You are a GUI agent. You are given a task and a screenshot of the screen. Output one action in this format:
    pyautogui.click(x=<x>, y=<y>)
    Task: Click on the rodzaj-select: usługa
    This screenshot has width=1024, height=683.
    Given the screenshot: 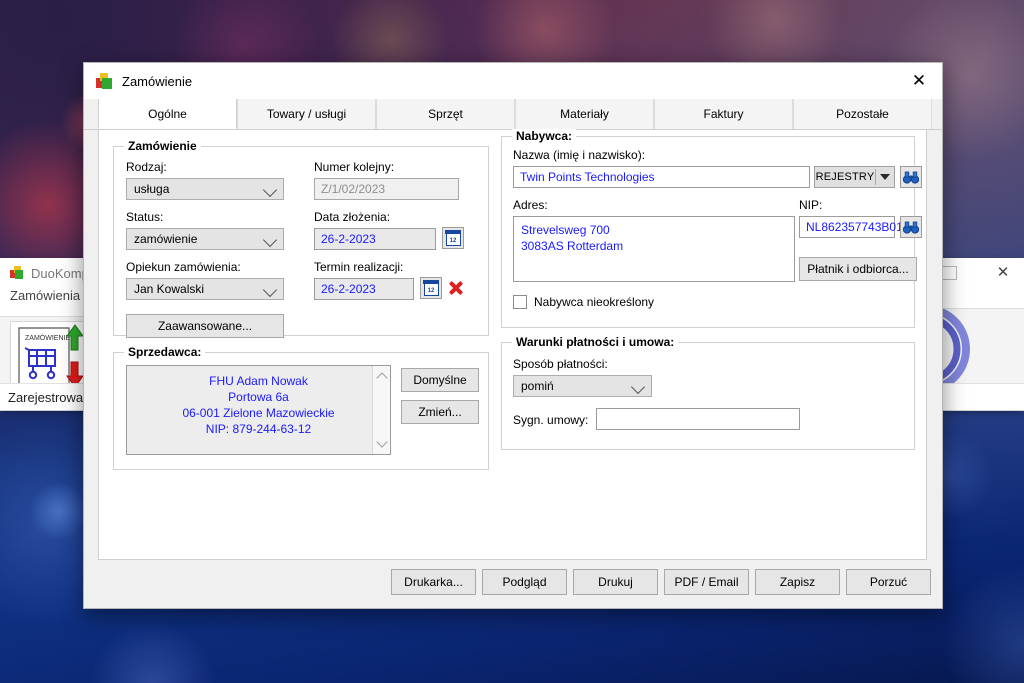 What is the action you would take?
    pyautogui.click(x=205, y=189)
    